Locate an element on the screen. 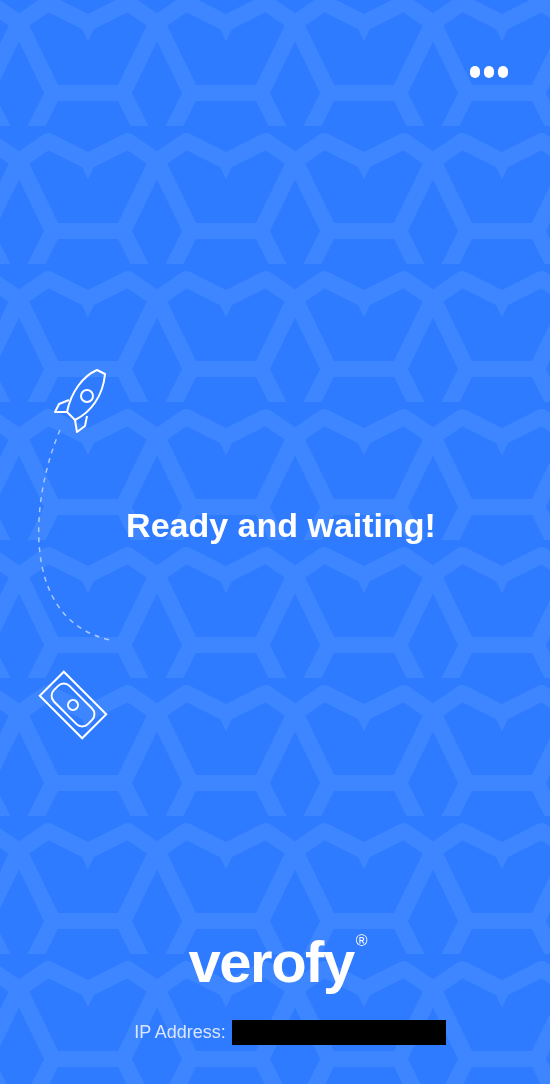 The width and height of the screenshot is (550, 1084). more-icon is located at coordinates (489, 72).